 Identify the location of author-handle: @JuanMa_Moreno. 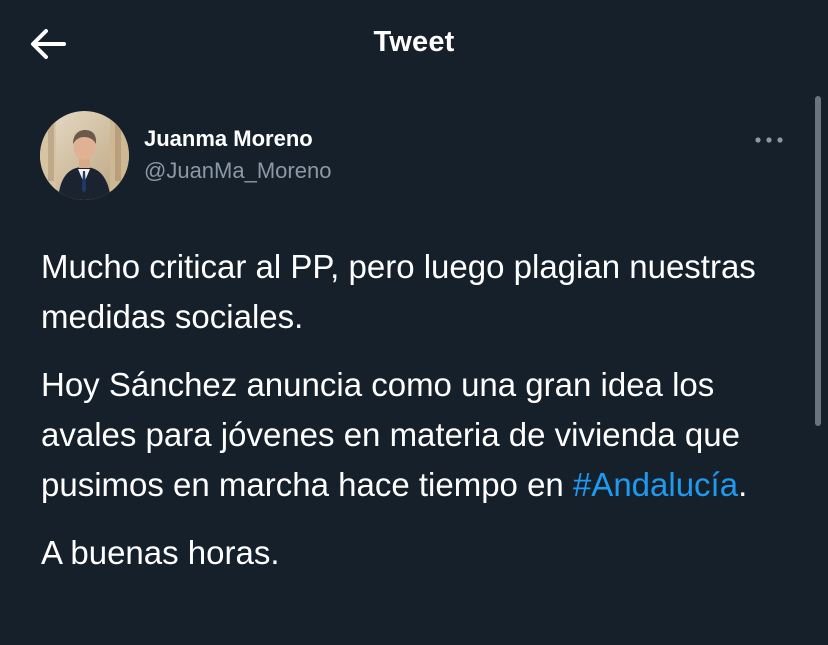
(237, 171).